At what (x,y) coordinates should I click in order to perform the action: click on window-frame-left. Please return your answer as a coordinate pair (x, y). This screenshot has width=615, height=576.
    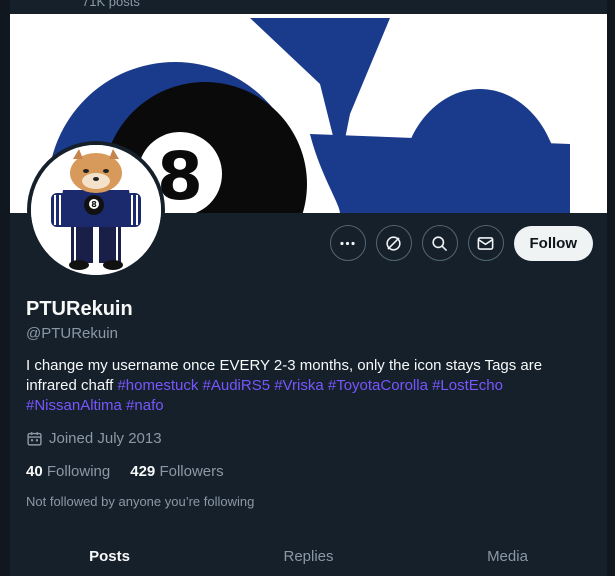
    Looking at the image, I should click on (5, 288).